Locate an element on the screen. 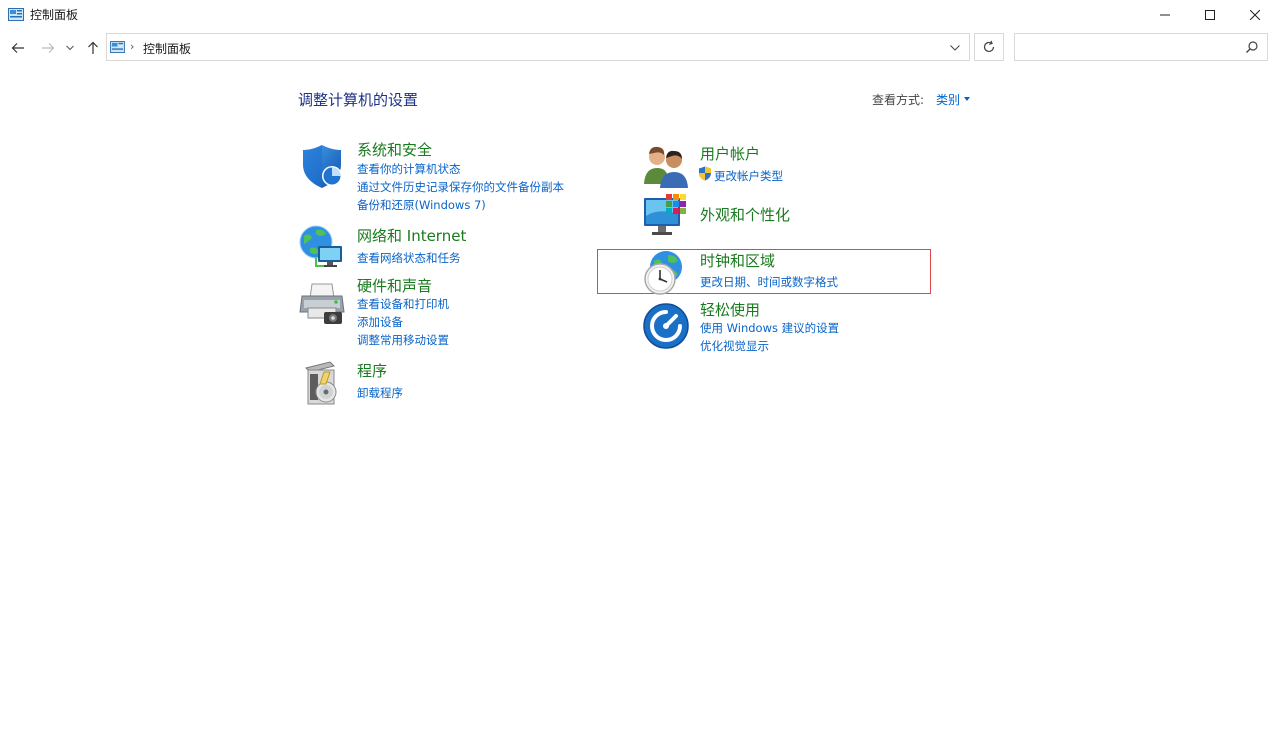 This screenshot has height=731, width=1280. refresh-icon is located at coordinates (989, 46).